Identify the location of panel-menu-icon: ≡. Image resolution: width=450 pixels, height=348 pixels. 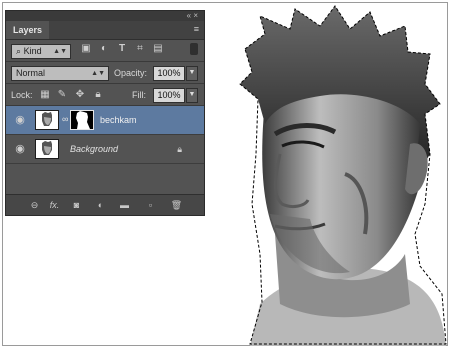
(196, 29).